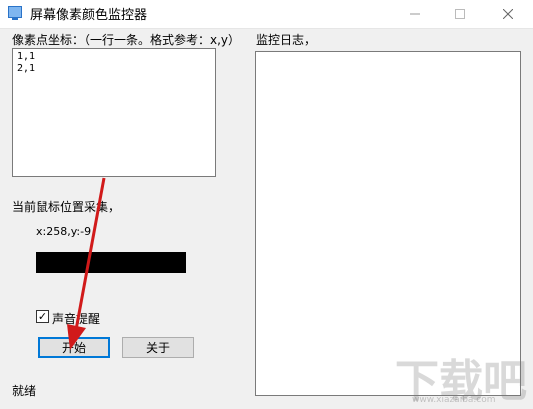  I want to click on minimize-icon, so click(414, 14).